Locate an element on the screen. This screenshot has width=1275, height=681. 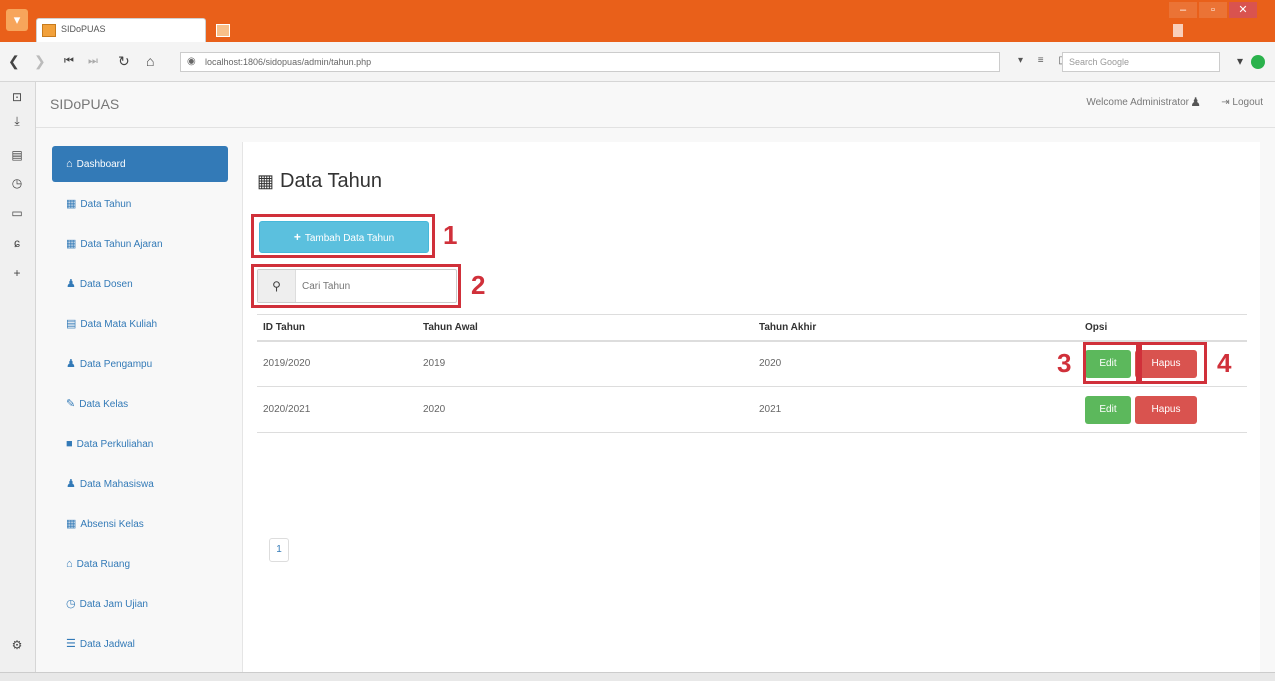
sidebar-item-data-tahun-ajaran: ▦ Data Tahun Ajaran is located at coordinates (140, 246).